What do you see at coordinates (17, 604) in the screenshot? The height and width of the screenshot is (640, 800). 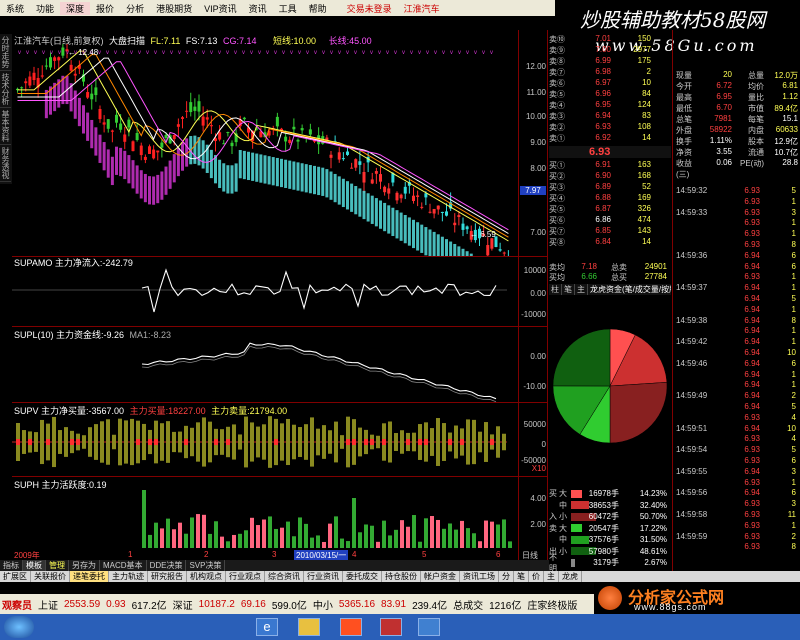 I see `user-label: 观察员` at bounding box center [17, 604].